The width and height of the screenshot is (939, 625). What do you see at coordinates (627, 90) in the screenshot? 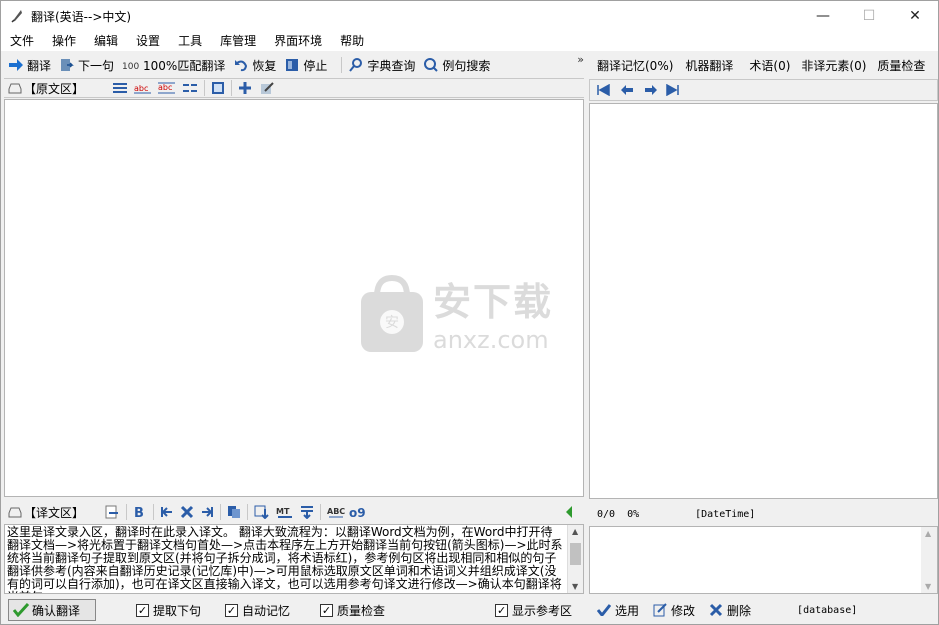
I see `previous-icon` at bounding box center [627, 90].